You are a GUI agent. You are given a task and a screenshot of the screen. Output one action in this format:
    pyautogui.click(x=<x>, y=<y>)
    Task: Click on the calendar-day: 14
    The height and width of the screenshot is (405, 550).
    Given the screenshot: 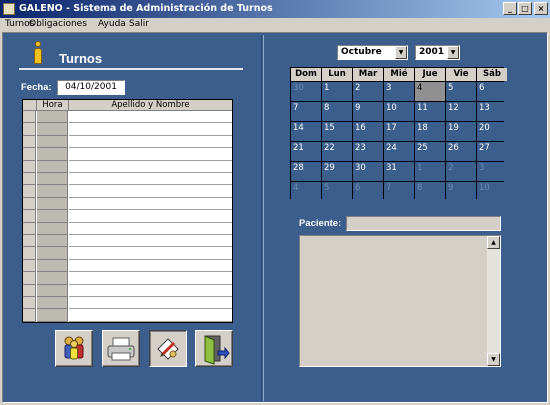 What is the action you would take?
    pyautogui.click(x=306, y=131)
    